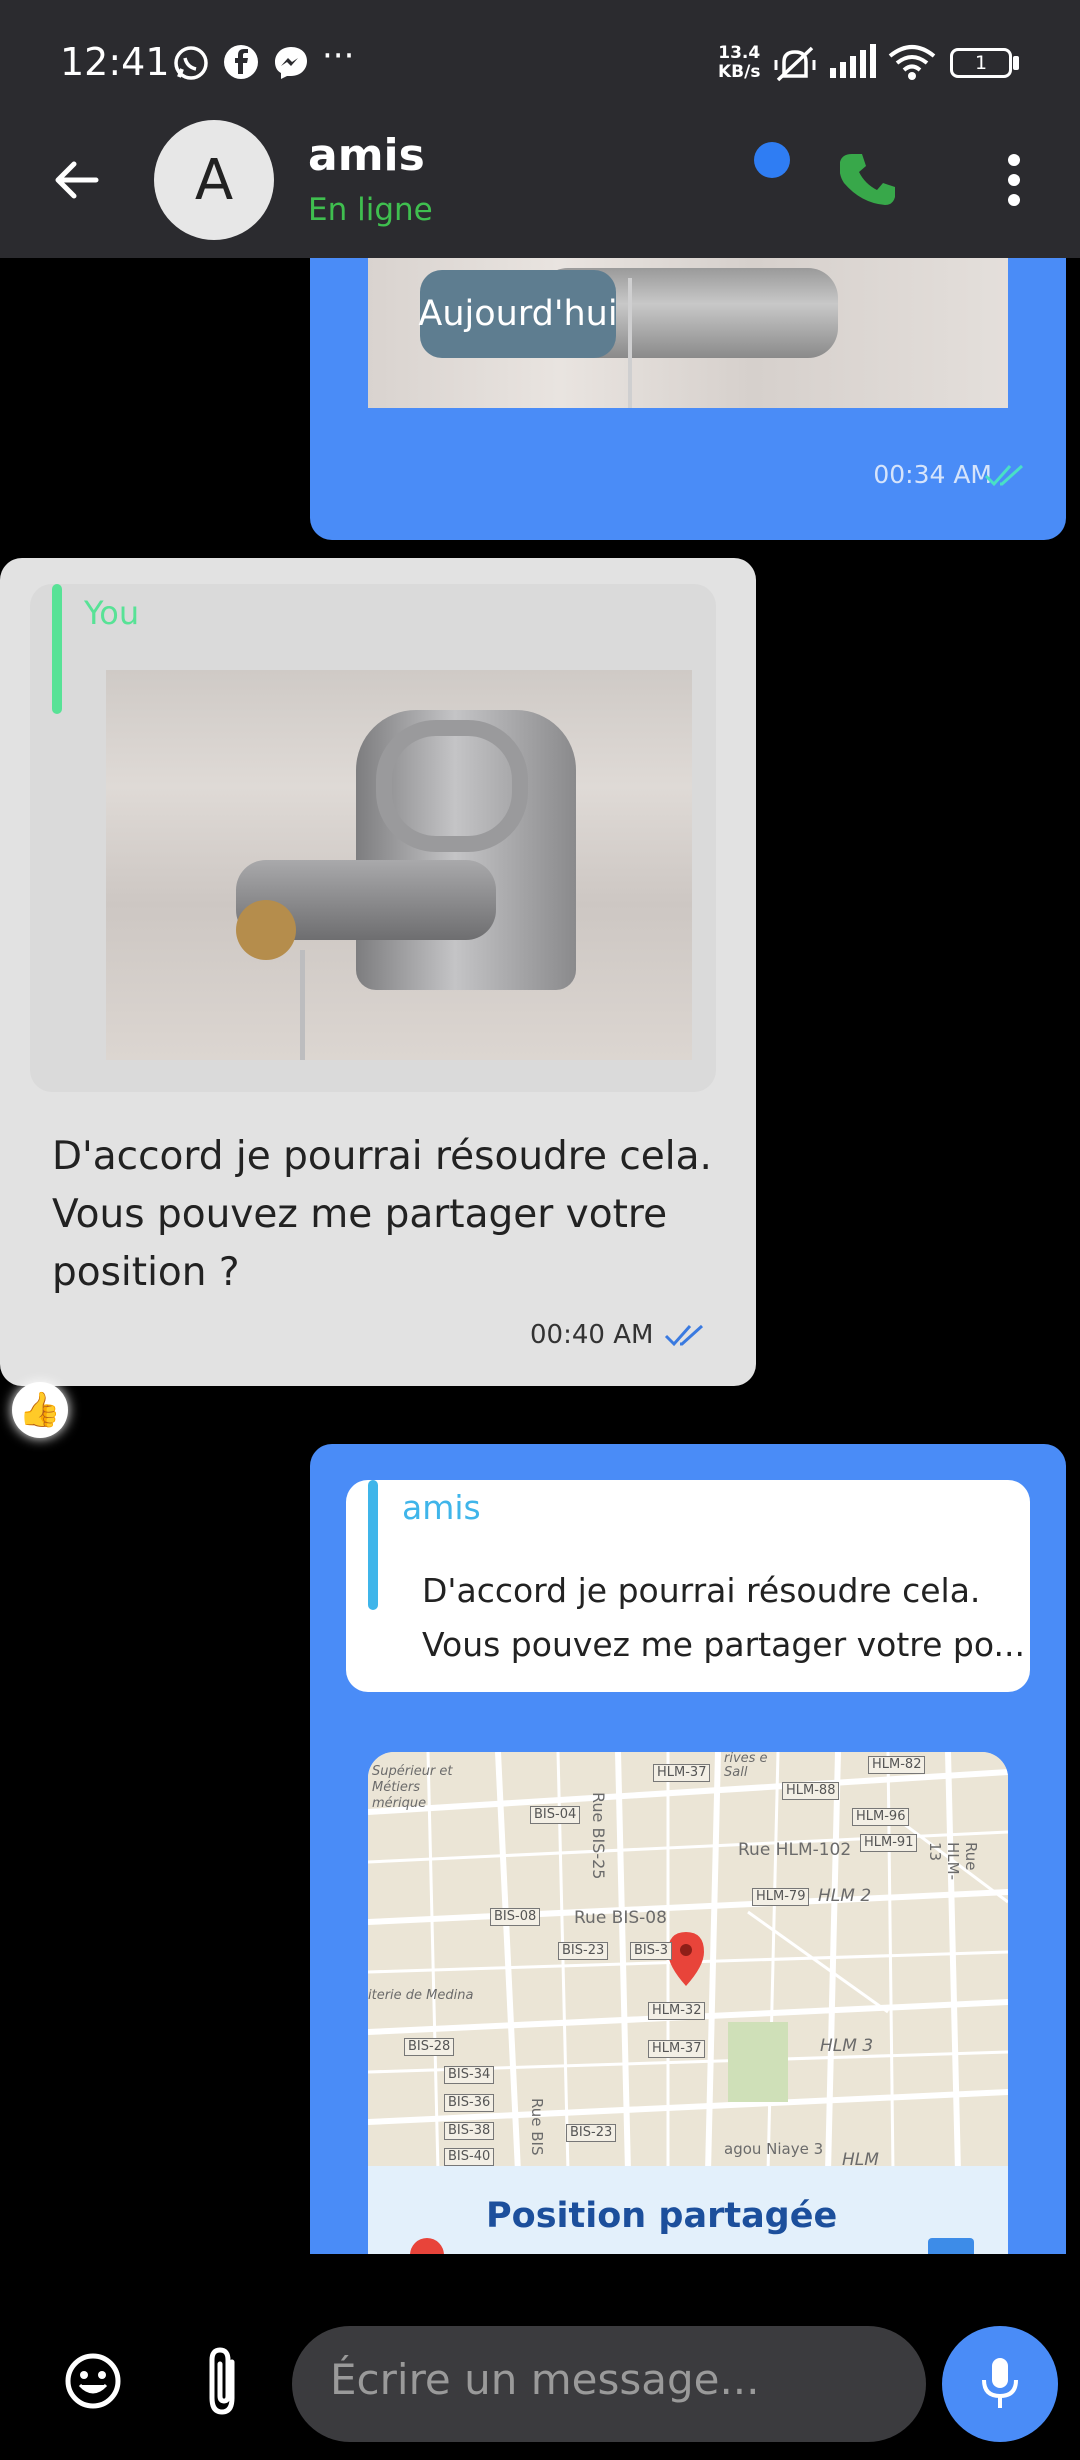 This screenshot has height=2460, width=1080. I want to click on battery-tip, so click(1016, 63).